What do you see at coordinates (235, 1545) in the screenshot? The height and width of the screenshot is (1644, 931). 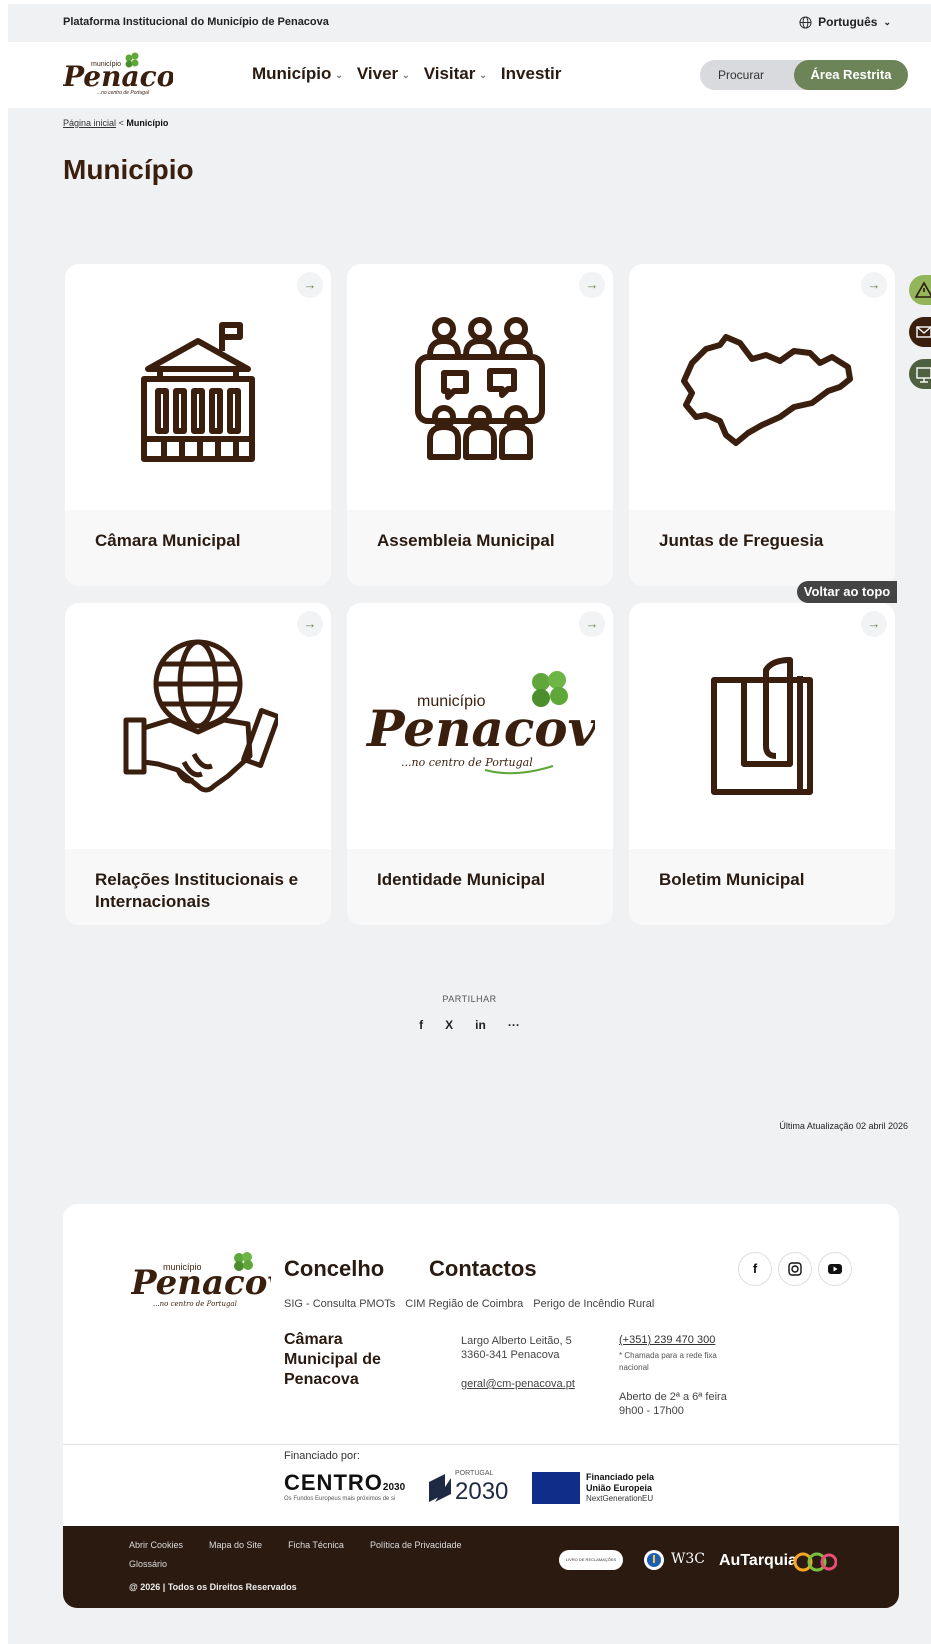 I see `bottom-link: Mapa do Site` at bounding box center [235, 1545].